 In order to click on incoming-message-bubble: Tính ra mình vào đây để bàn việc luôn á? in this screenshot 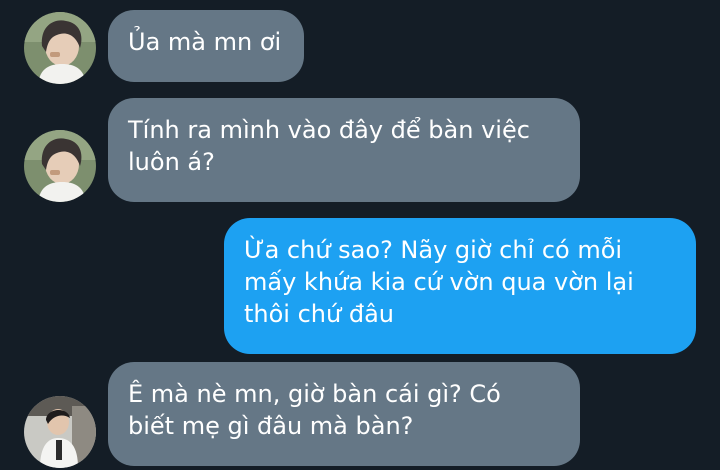, I will do `click(344, 150)`.